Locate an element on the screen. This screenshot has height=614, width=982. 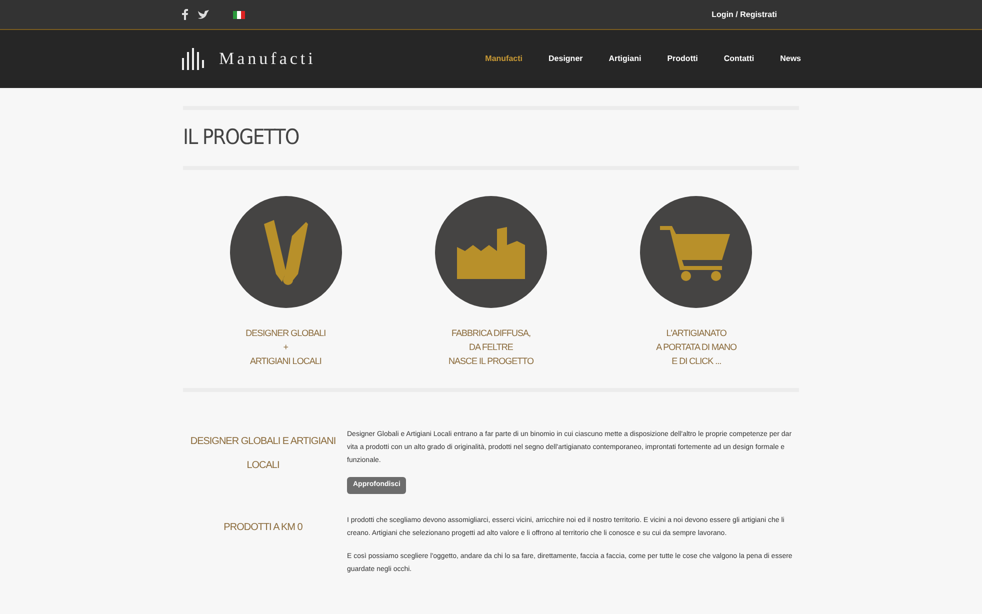
feature-caption: FABBRICA DIFFUSA, is located at coordinates (490, 333).